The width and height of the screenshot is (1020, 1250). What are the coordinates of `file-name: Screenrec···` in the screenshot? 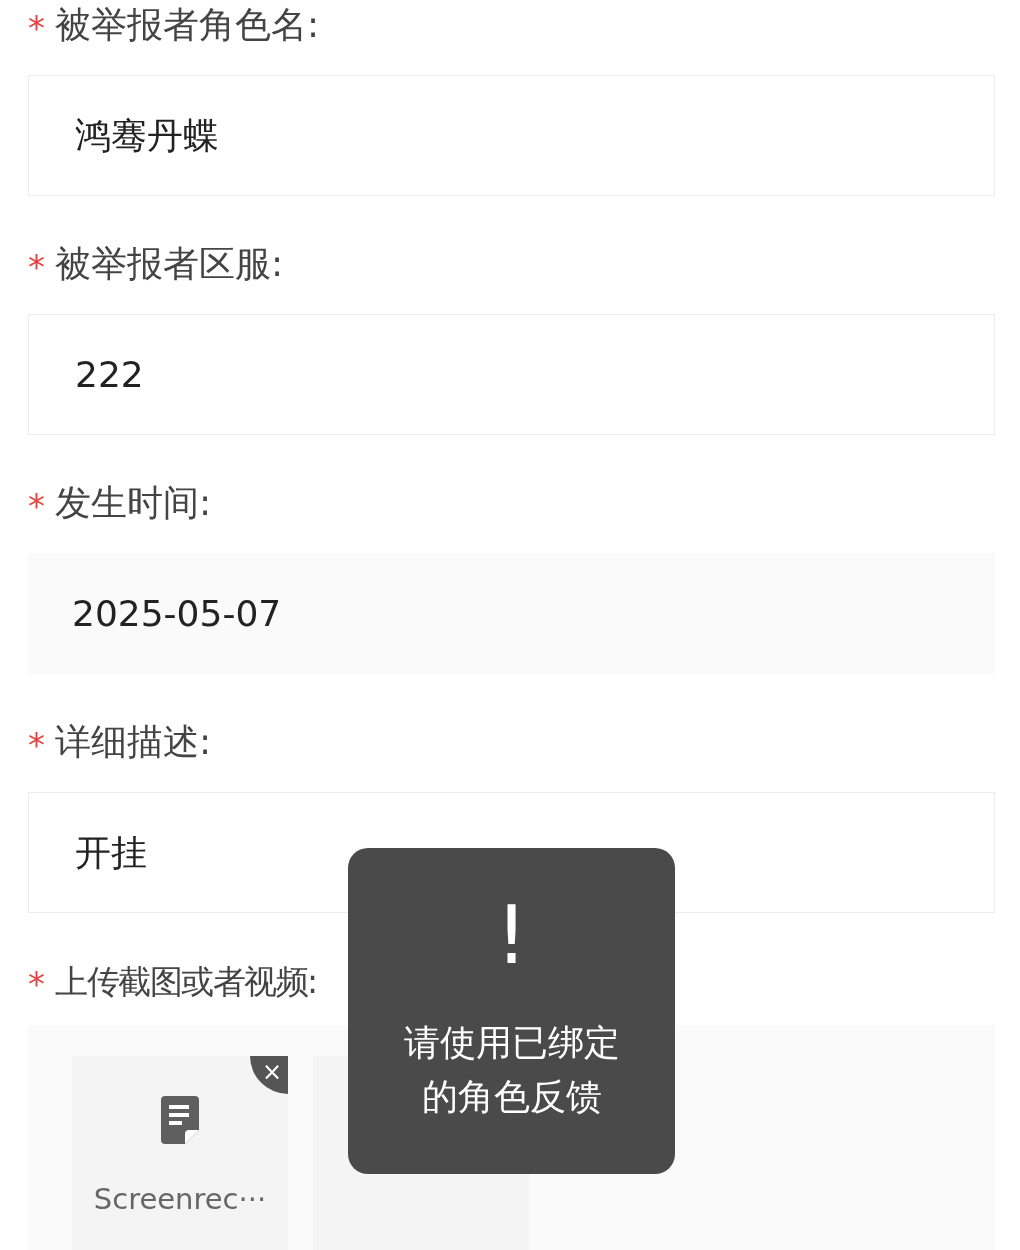 It's located at (180, 1199).